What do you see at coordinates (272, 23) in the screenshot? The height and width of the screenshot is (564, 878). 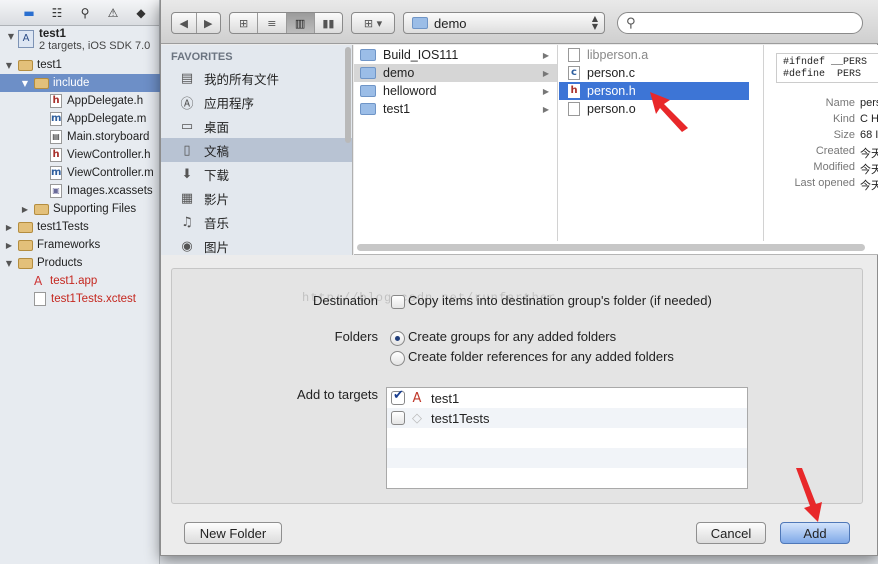 I see `list-view-icon: ≡` at bounding box center [272, 23].